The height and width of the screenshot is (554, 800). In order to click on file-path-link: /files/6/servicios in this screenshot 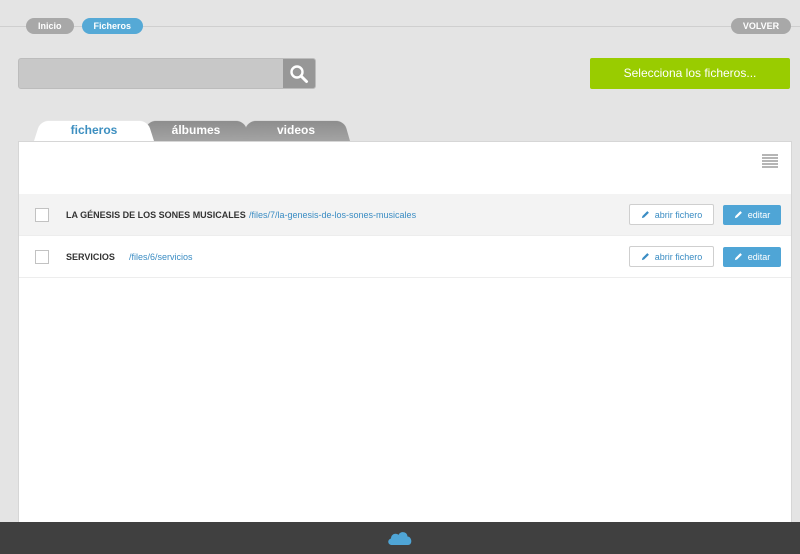, I will do `click(161, 257)`.